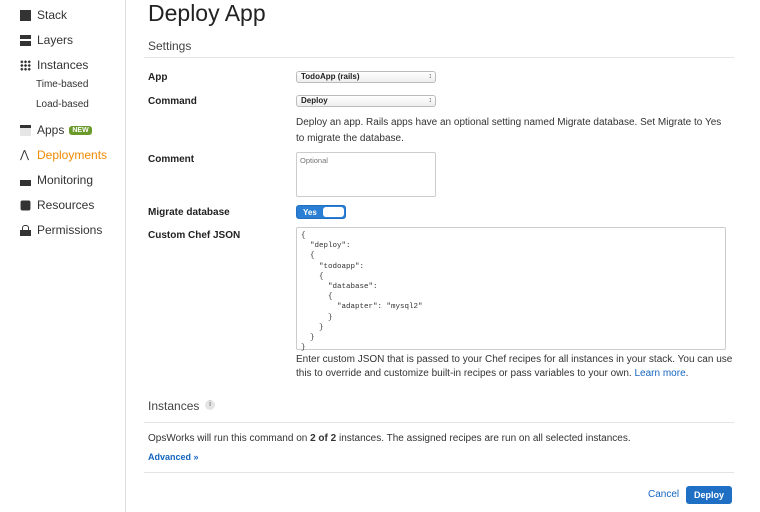 This screenshot has height=512, width=760. What do you see at coordinates (172, 101) in the screenshot?
I see `command-label: Command` at bounding box center [172, 101].